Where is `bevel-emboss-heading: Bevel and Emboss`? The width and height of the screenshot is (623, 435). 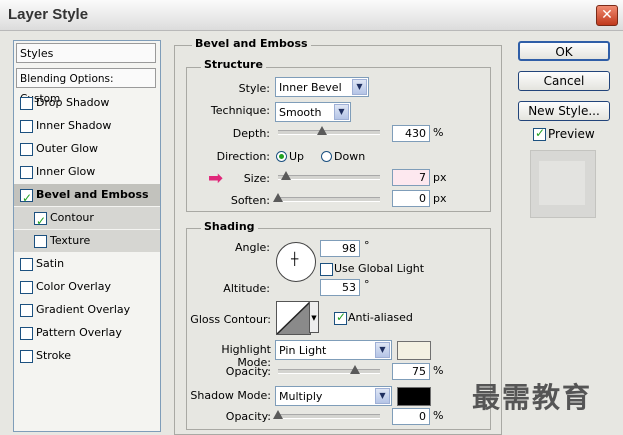
bevel-emboss-heading: Bevel and Emboss is located at coordinates (251, 43).